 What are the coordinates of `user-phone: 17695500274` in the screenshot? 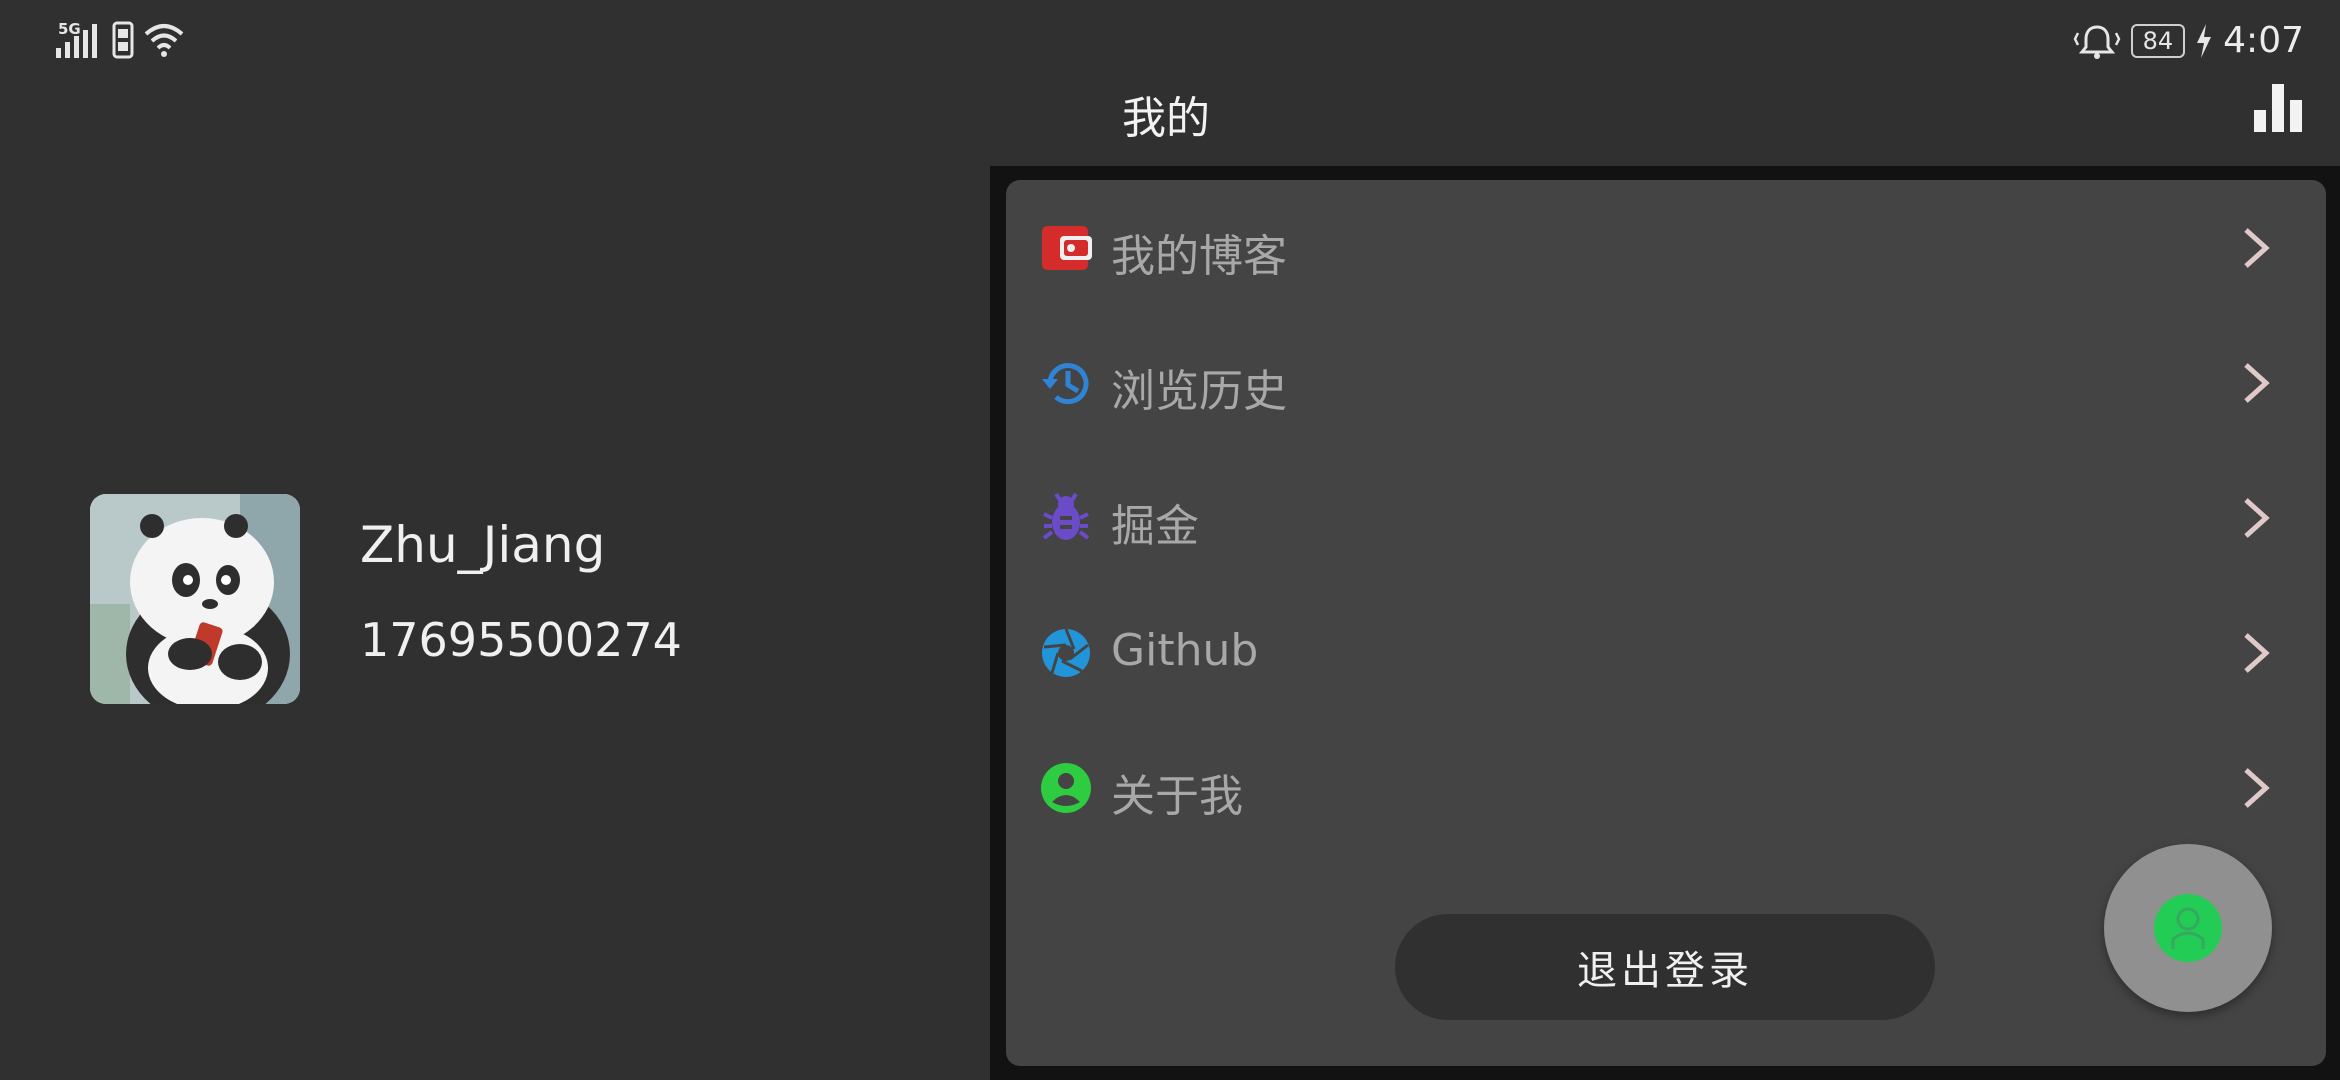 It's located at (521, 640).